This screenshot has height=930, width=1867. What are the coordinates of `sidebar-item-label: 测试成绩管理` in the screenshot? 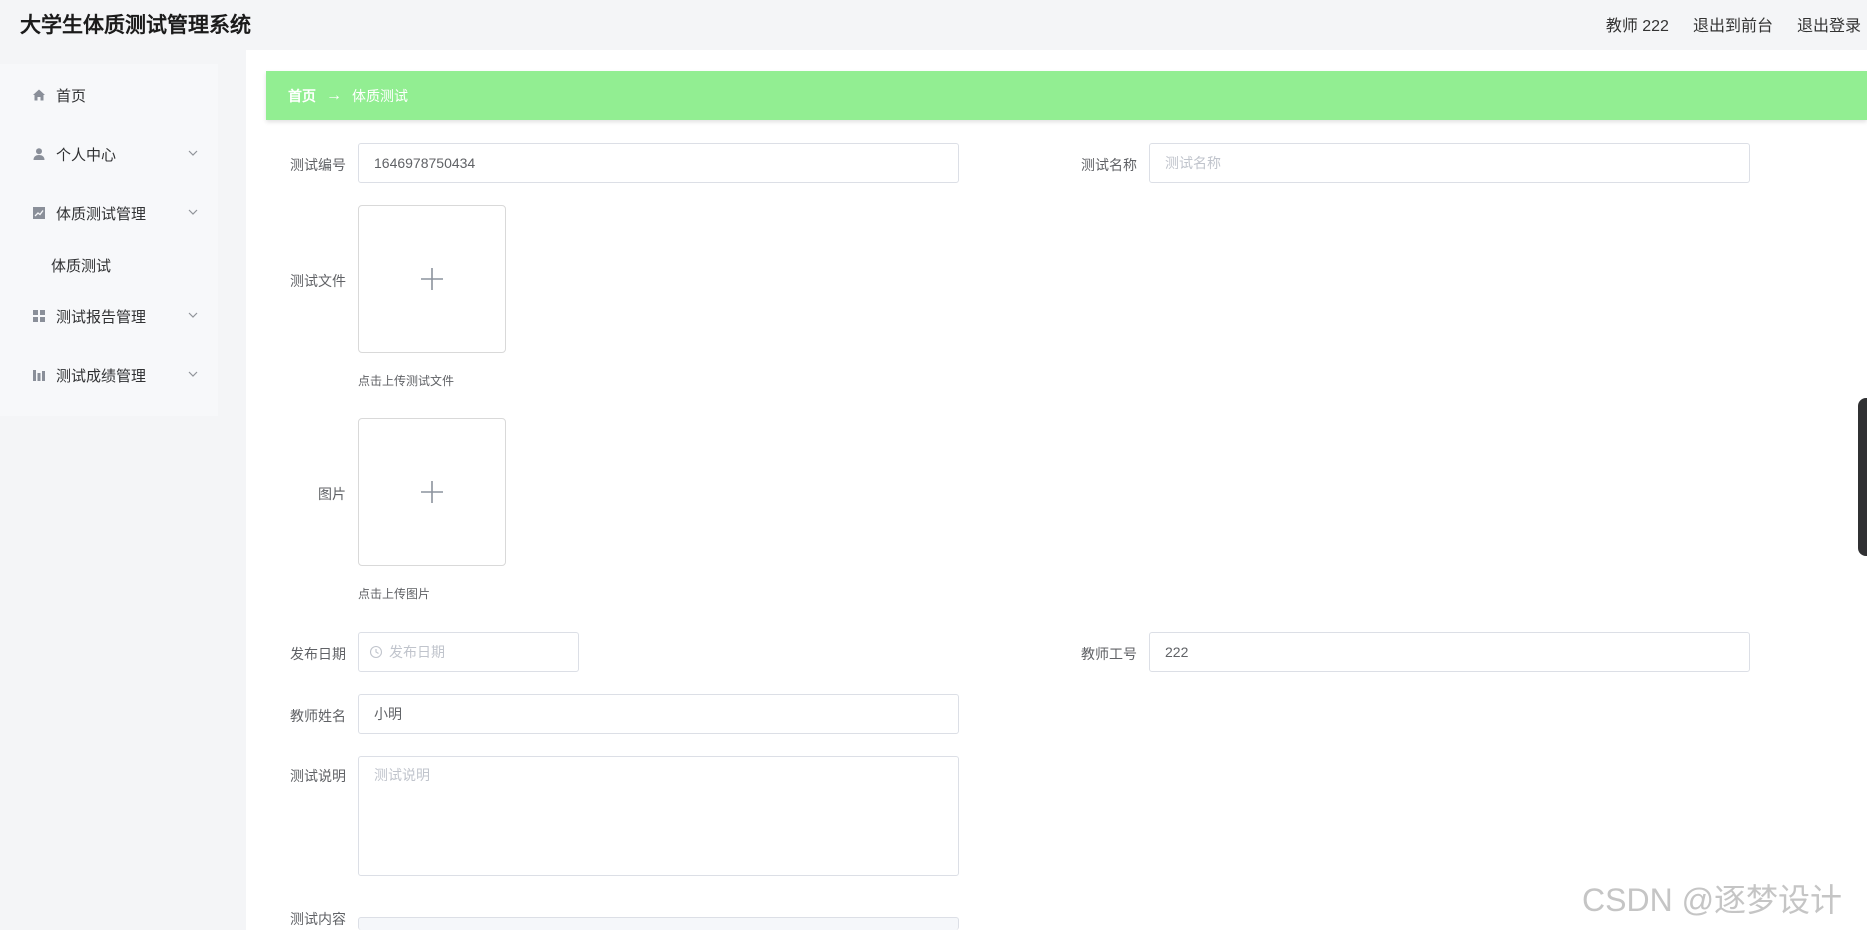 It's located at (101, 376).